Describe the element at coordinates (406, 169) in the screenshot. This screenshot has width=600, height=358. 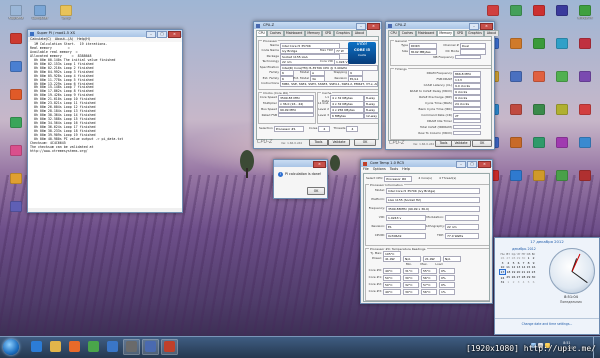
I see `menu-item: Help` at that location.